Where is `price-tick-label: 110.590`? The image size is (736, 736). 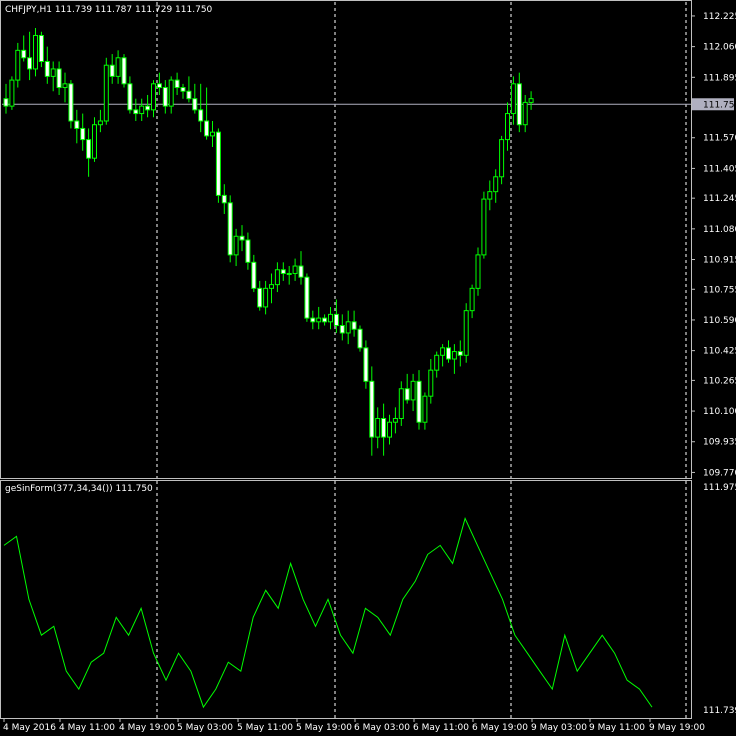 price-tick-label: 110.590 is located at coordinates (719, 321).